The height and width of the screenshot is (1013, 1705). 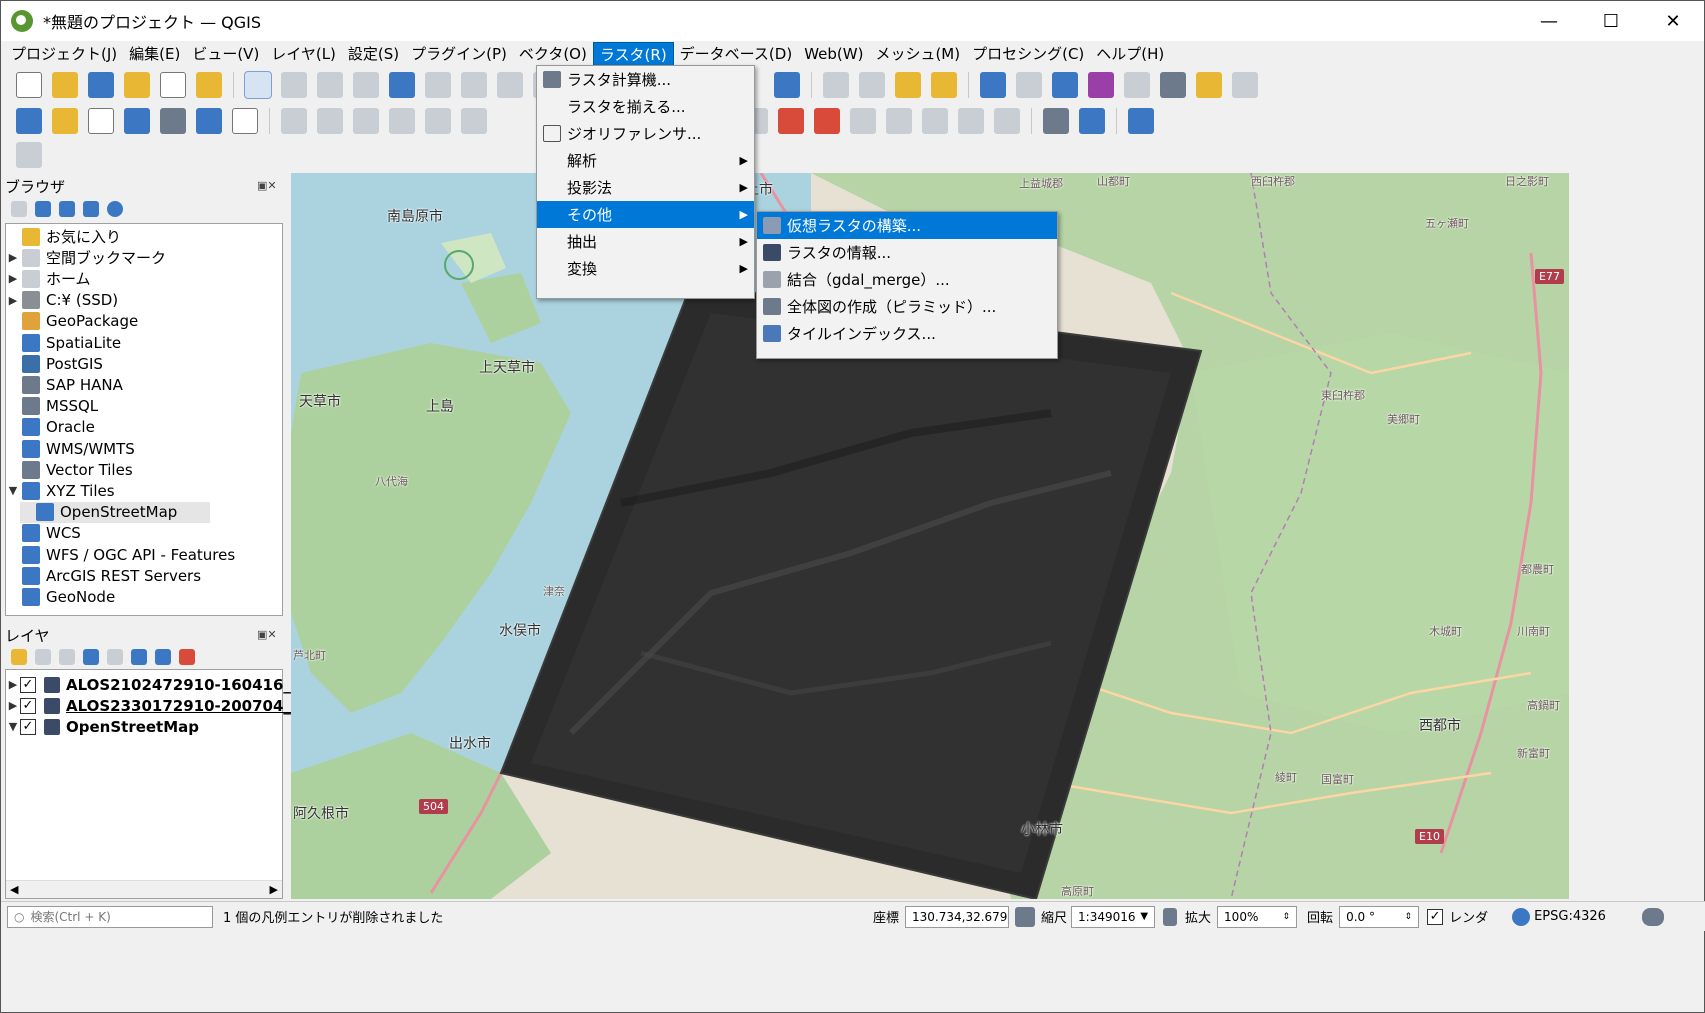 What do you see at coordinates (330, 85) in the screenshot?
I see `zoom-in-icon` at bounding box center [330, 85].